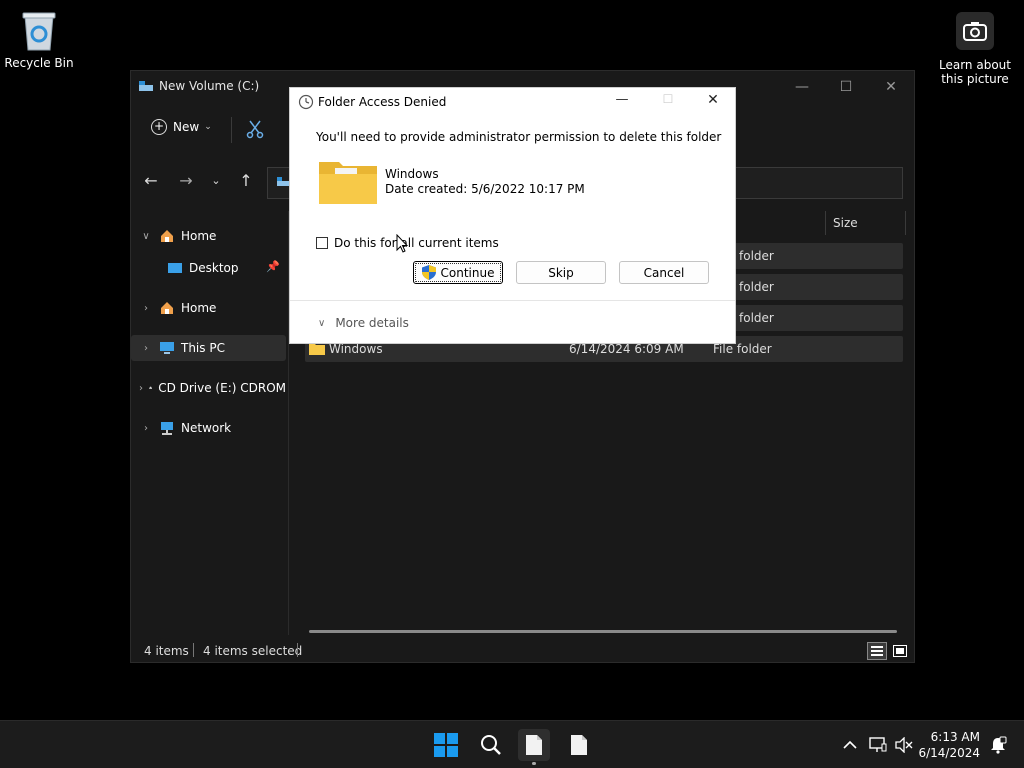  I want to click on recycle-bin-icon, so click(39, 31).